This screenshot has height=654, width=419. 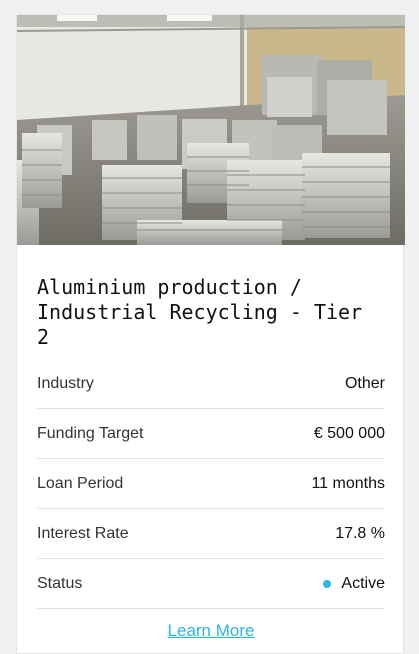 I want to click on industry-value: Other, so click(x=364, y=383).